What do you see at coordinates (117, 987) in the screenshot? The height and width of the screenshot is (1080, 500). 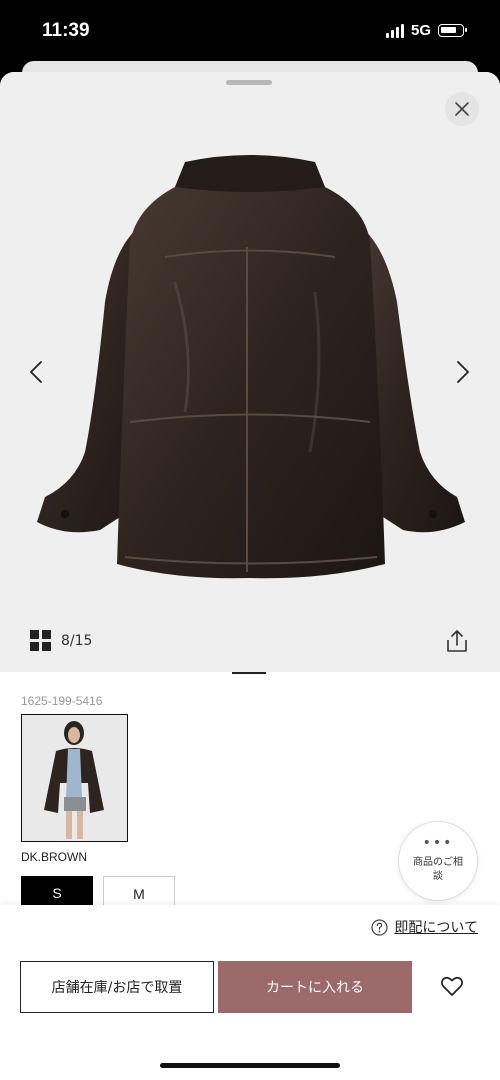 I see `store-stock-button: 店舗在庫/お店で取置` at bounding box center [117, 987].